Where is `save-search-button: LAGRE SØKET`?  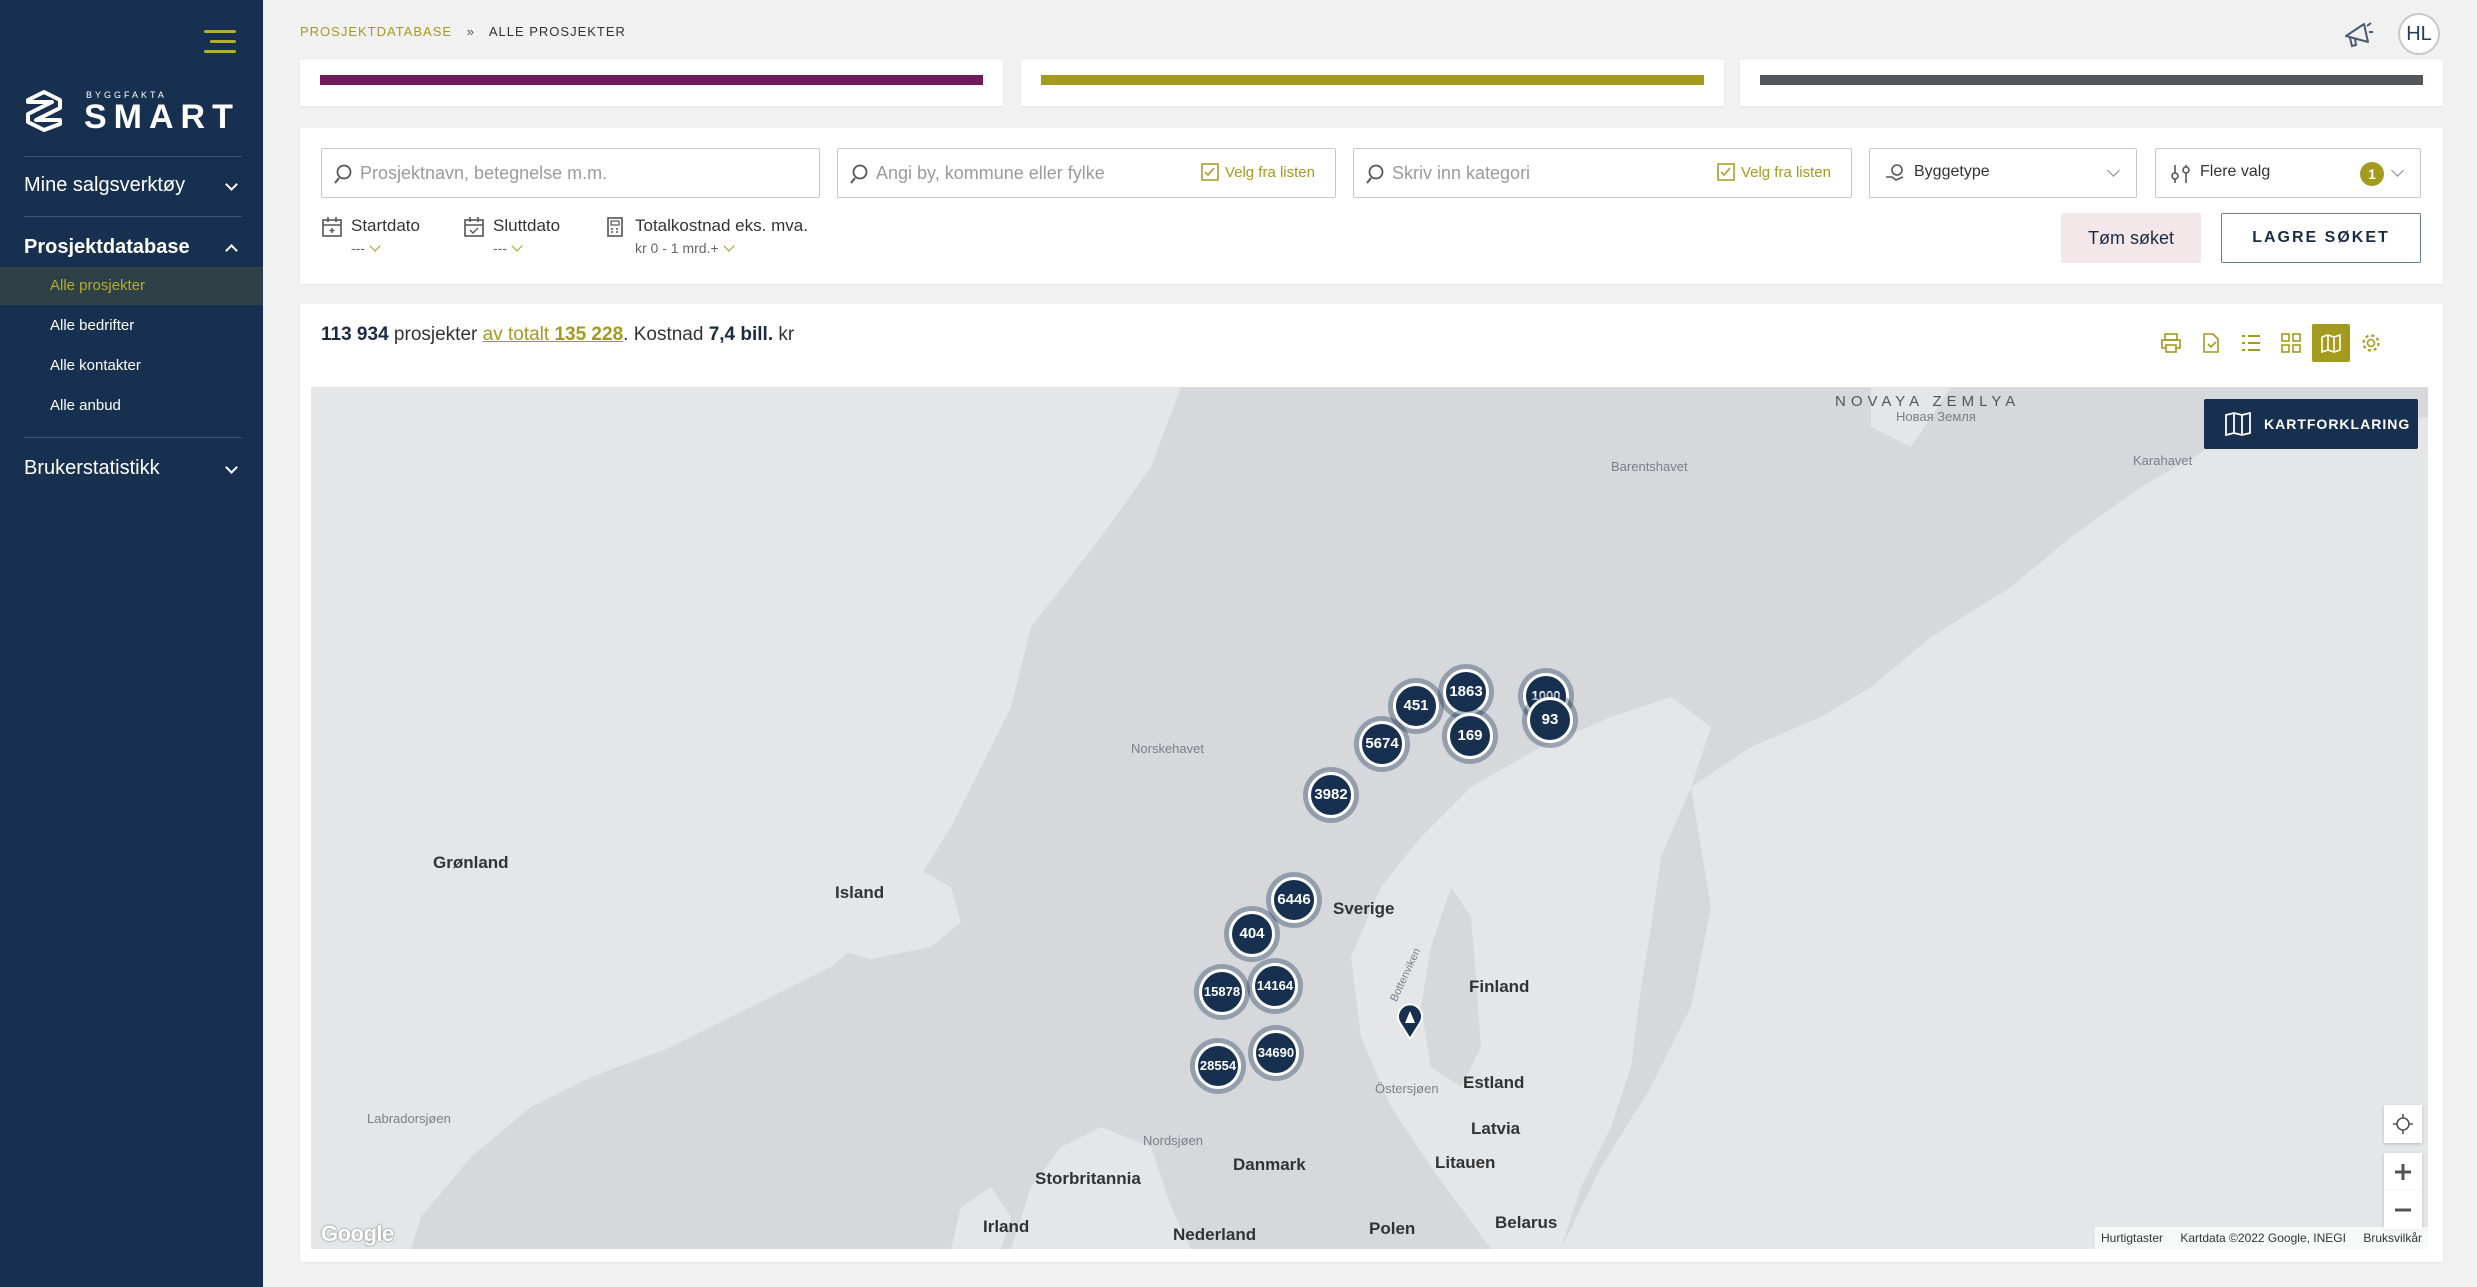
save-search-button: LAGRE SØKET is located at coordinates (2321, 238).